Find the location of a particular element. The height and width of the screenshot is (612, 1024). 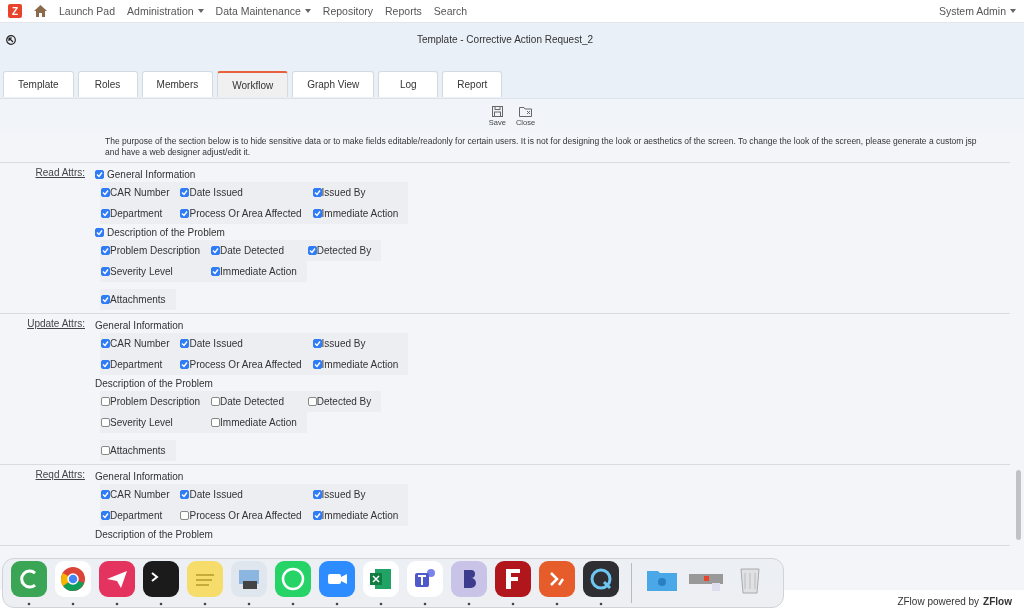

logo: Z is located at coordinates (15, 11).